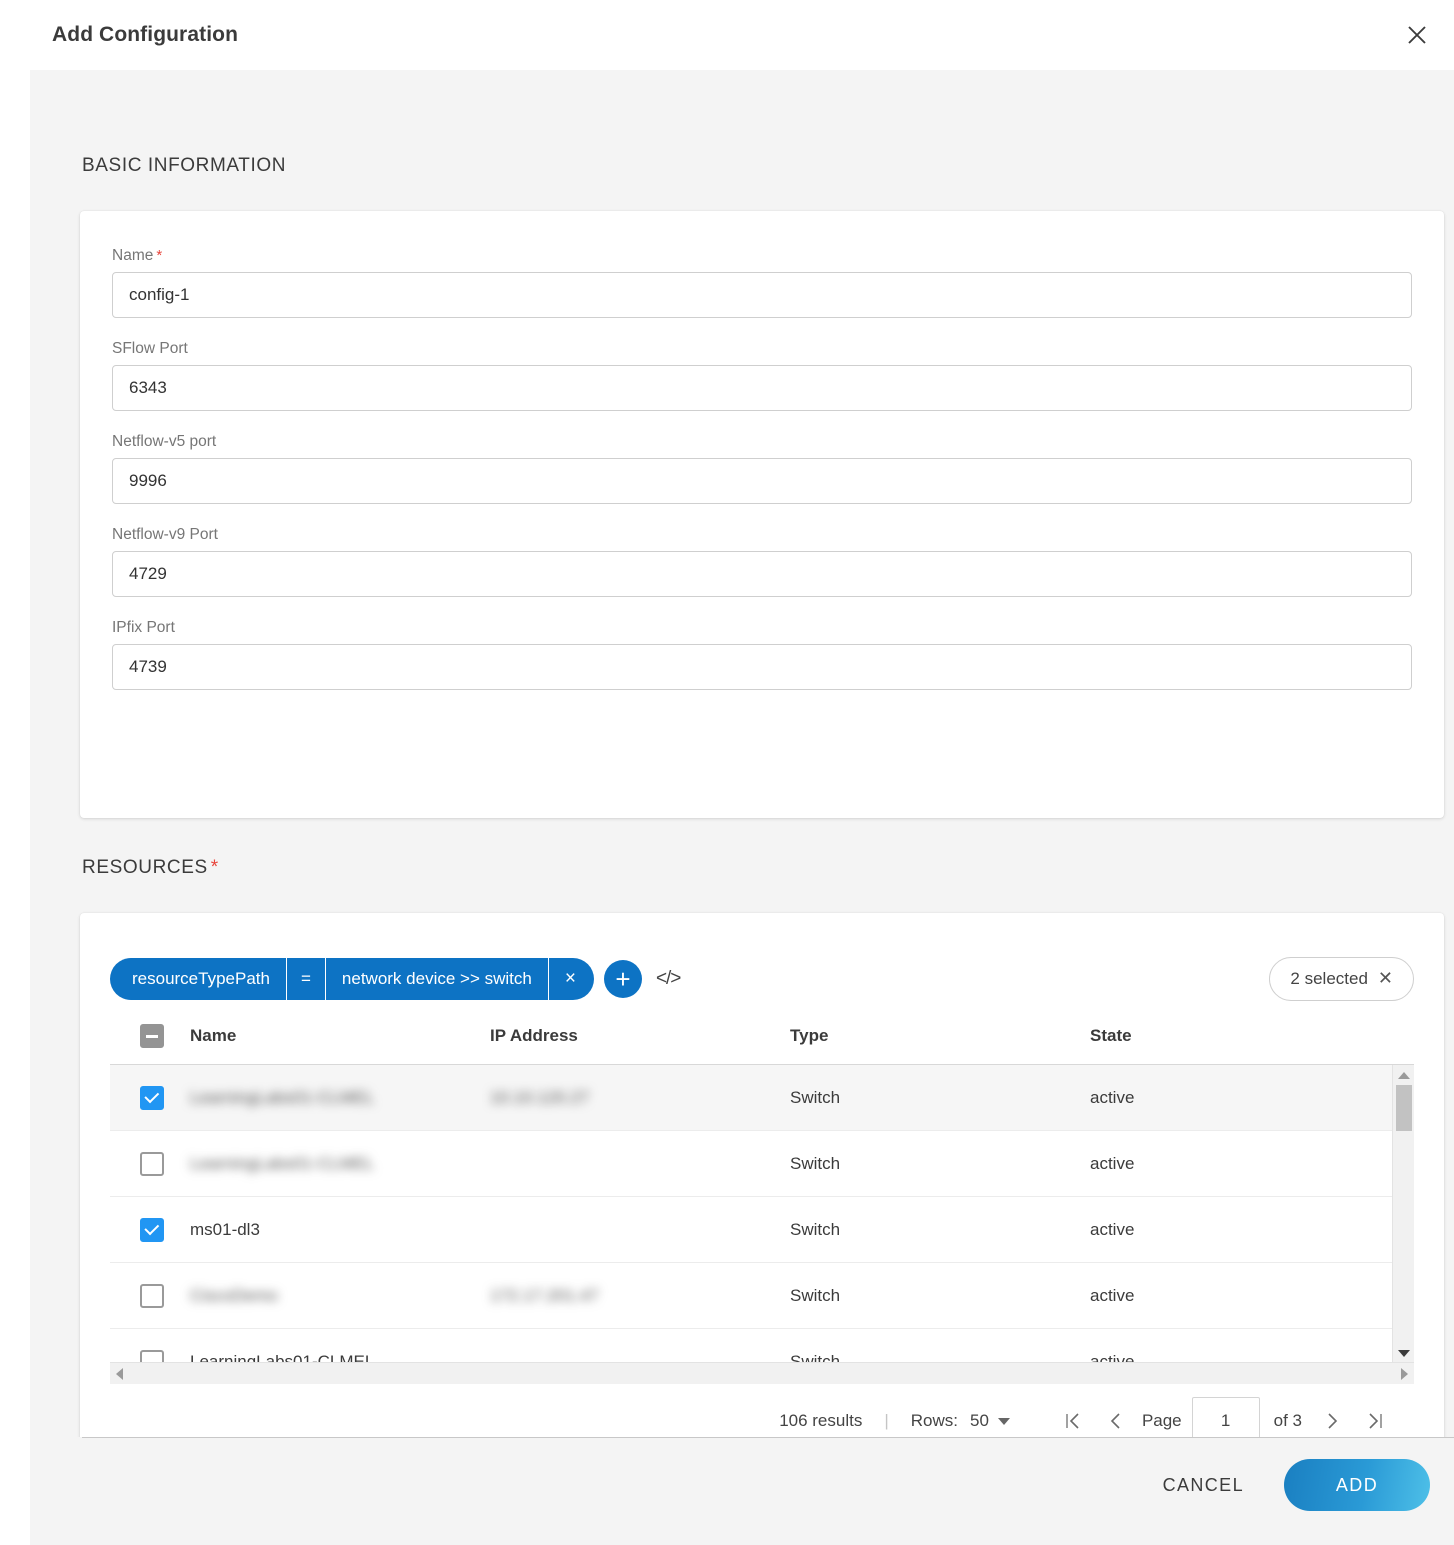 This screenshot has height=1545, width=1454. What do you see at coordinates (622, 978) in the screenshot?
I see `add-filter-button: +` at bounding box center [622, 978].